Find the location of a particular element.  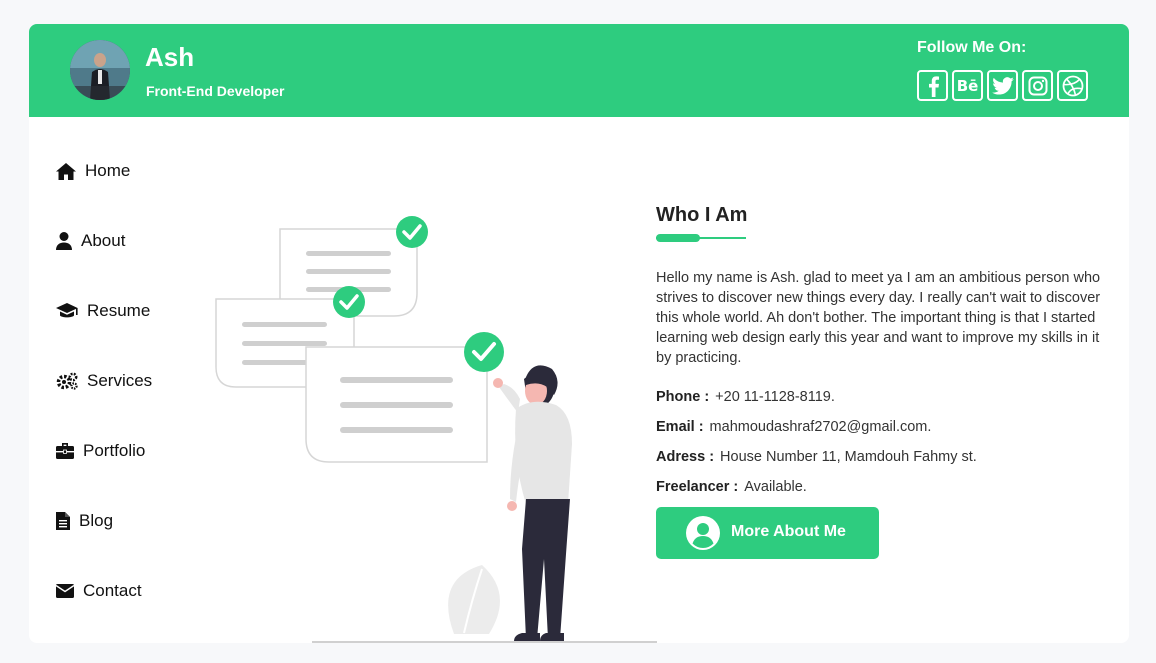

nav-label-services: Services is located at coordinates (120, 380).